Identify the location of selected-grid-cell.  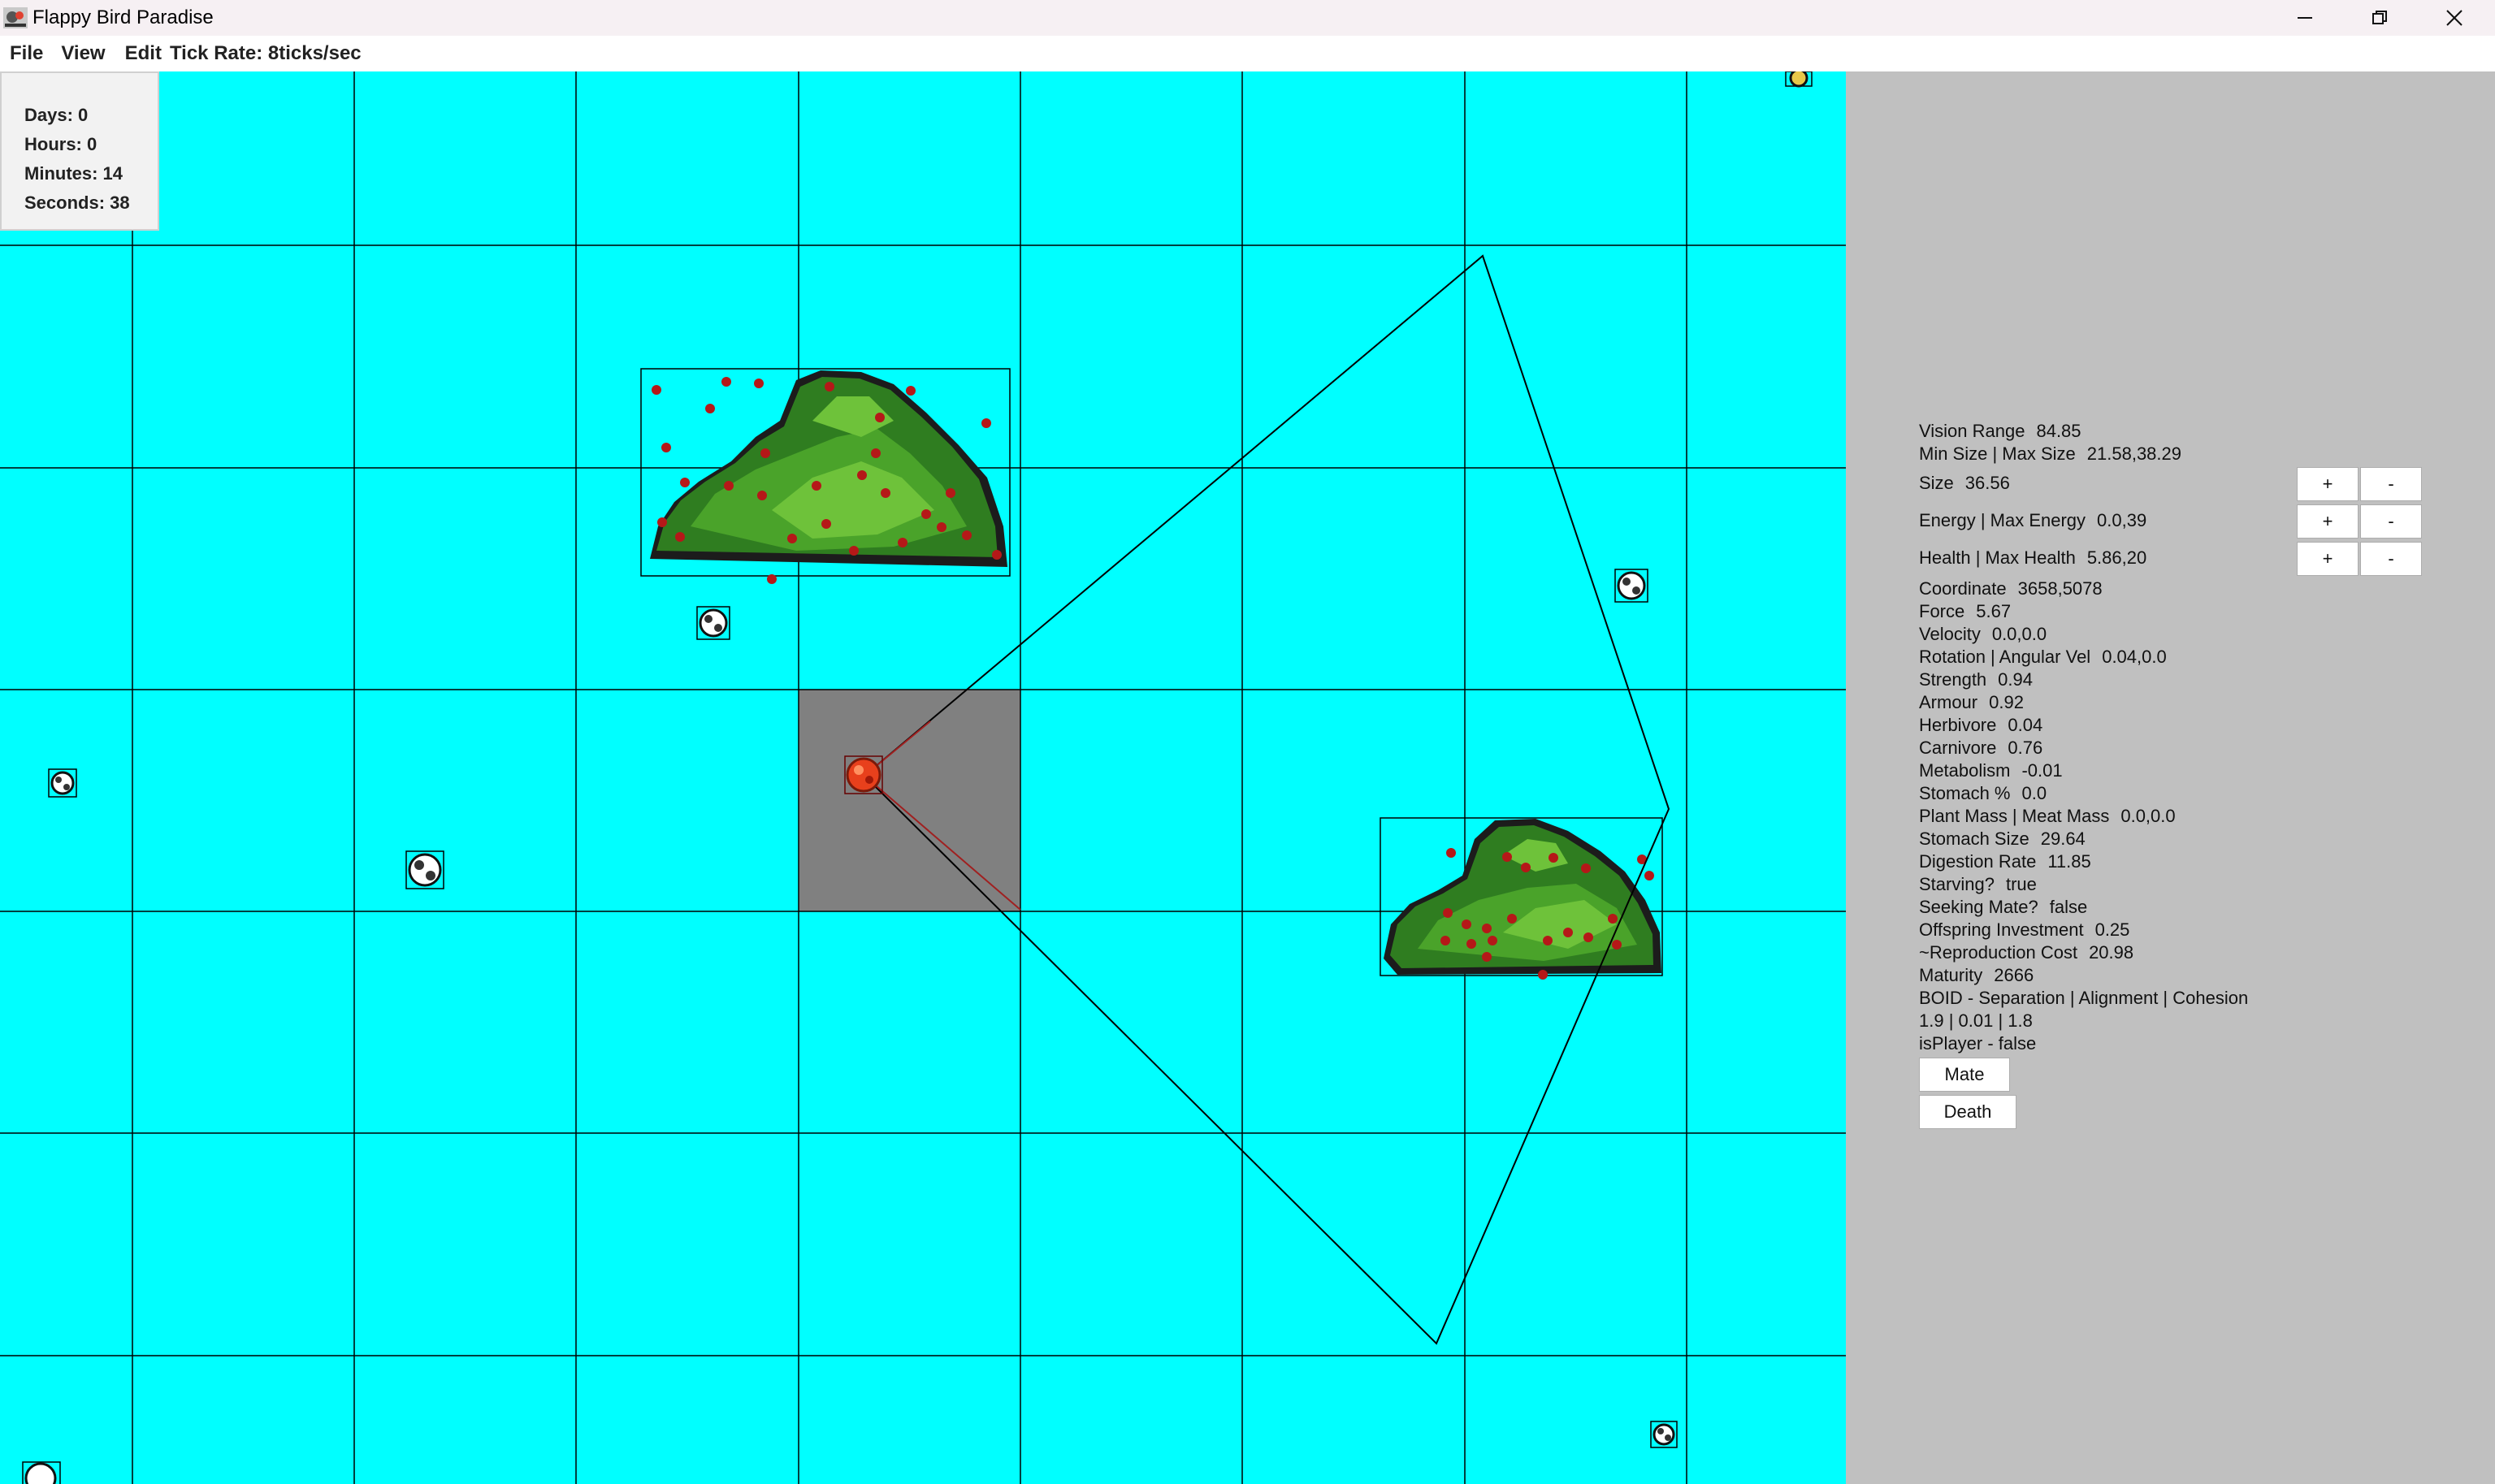
(909, 800).